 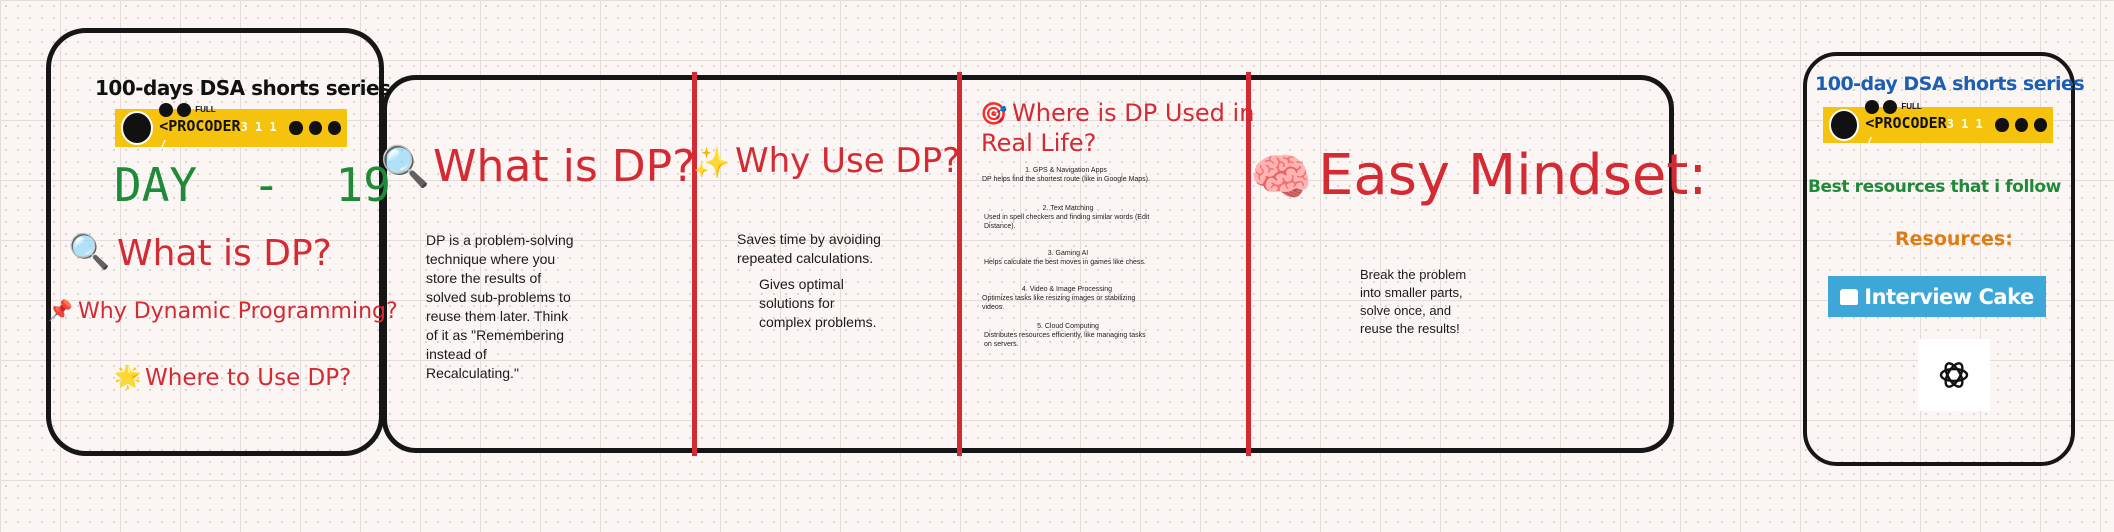 What do you see at coordinates (1954, 239) in the screenshot?
I see `resources-label: Resources:` at bounding box center [1954, 239].